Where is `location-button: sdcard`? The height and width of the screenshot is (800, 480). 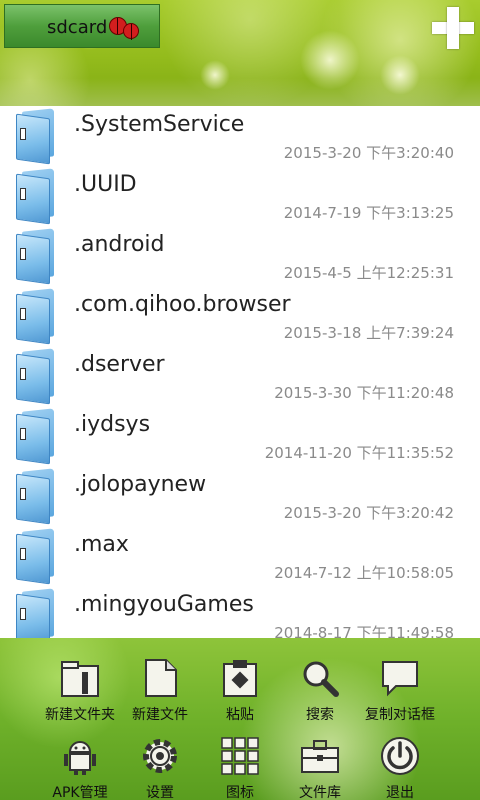 location-button: sdcard is located at coordinates (82, 26).